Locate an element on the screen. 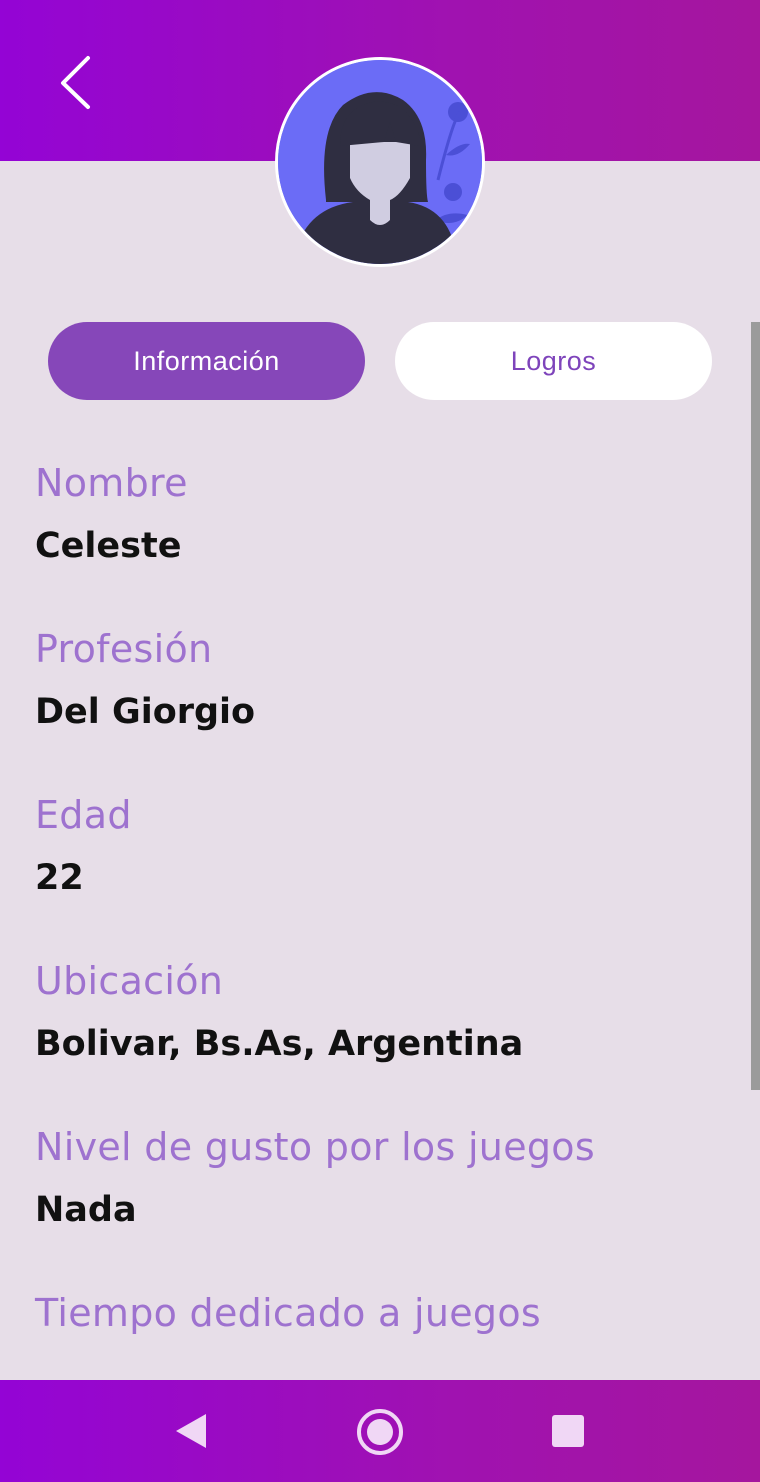 This screenshot has height=1482, width=760. field-value: Del Giorgio is located at coordinates (145, 712).